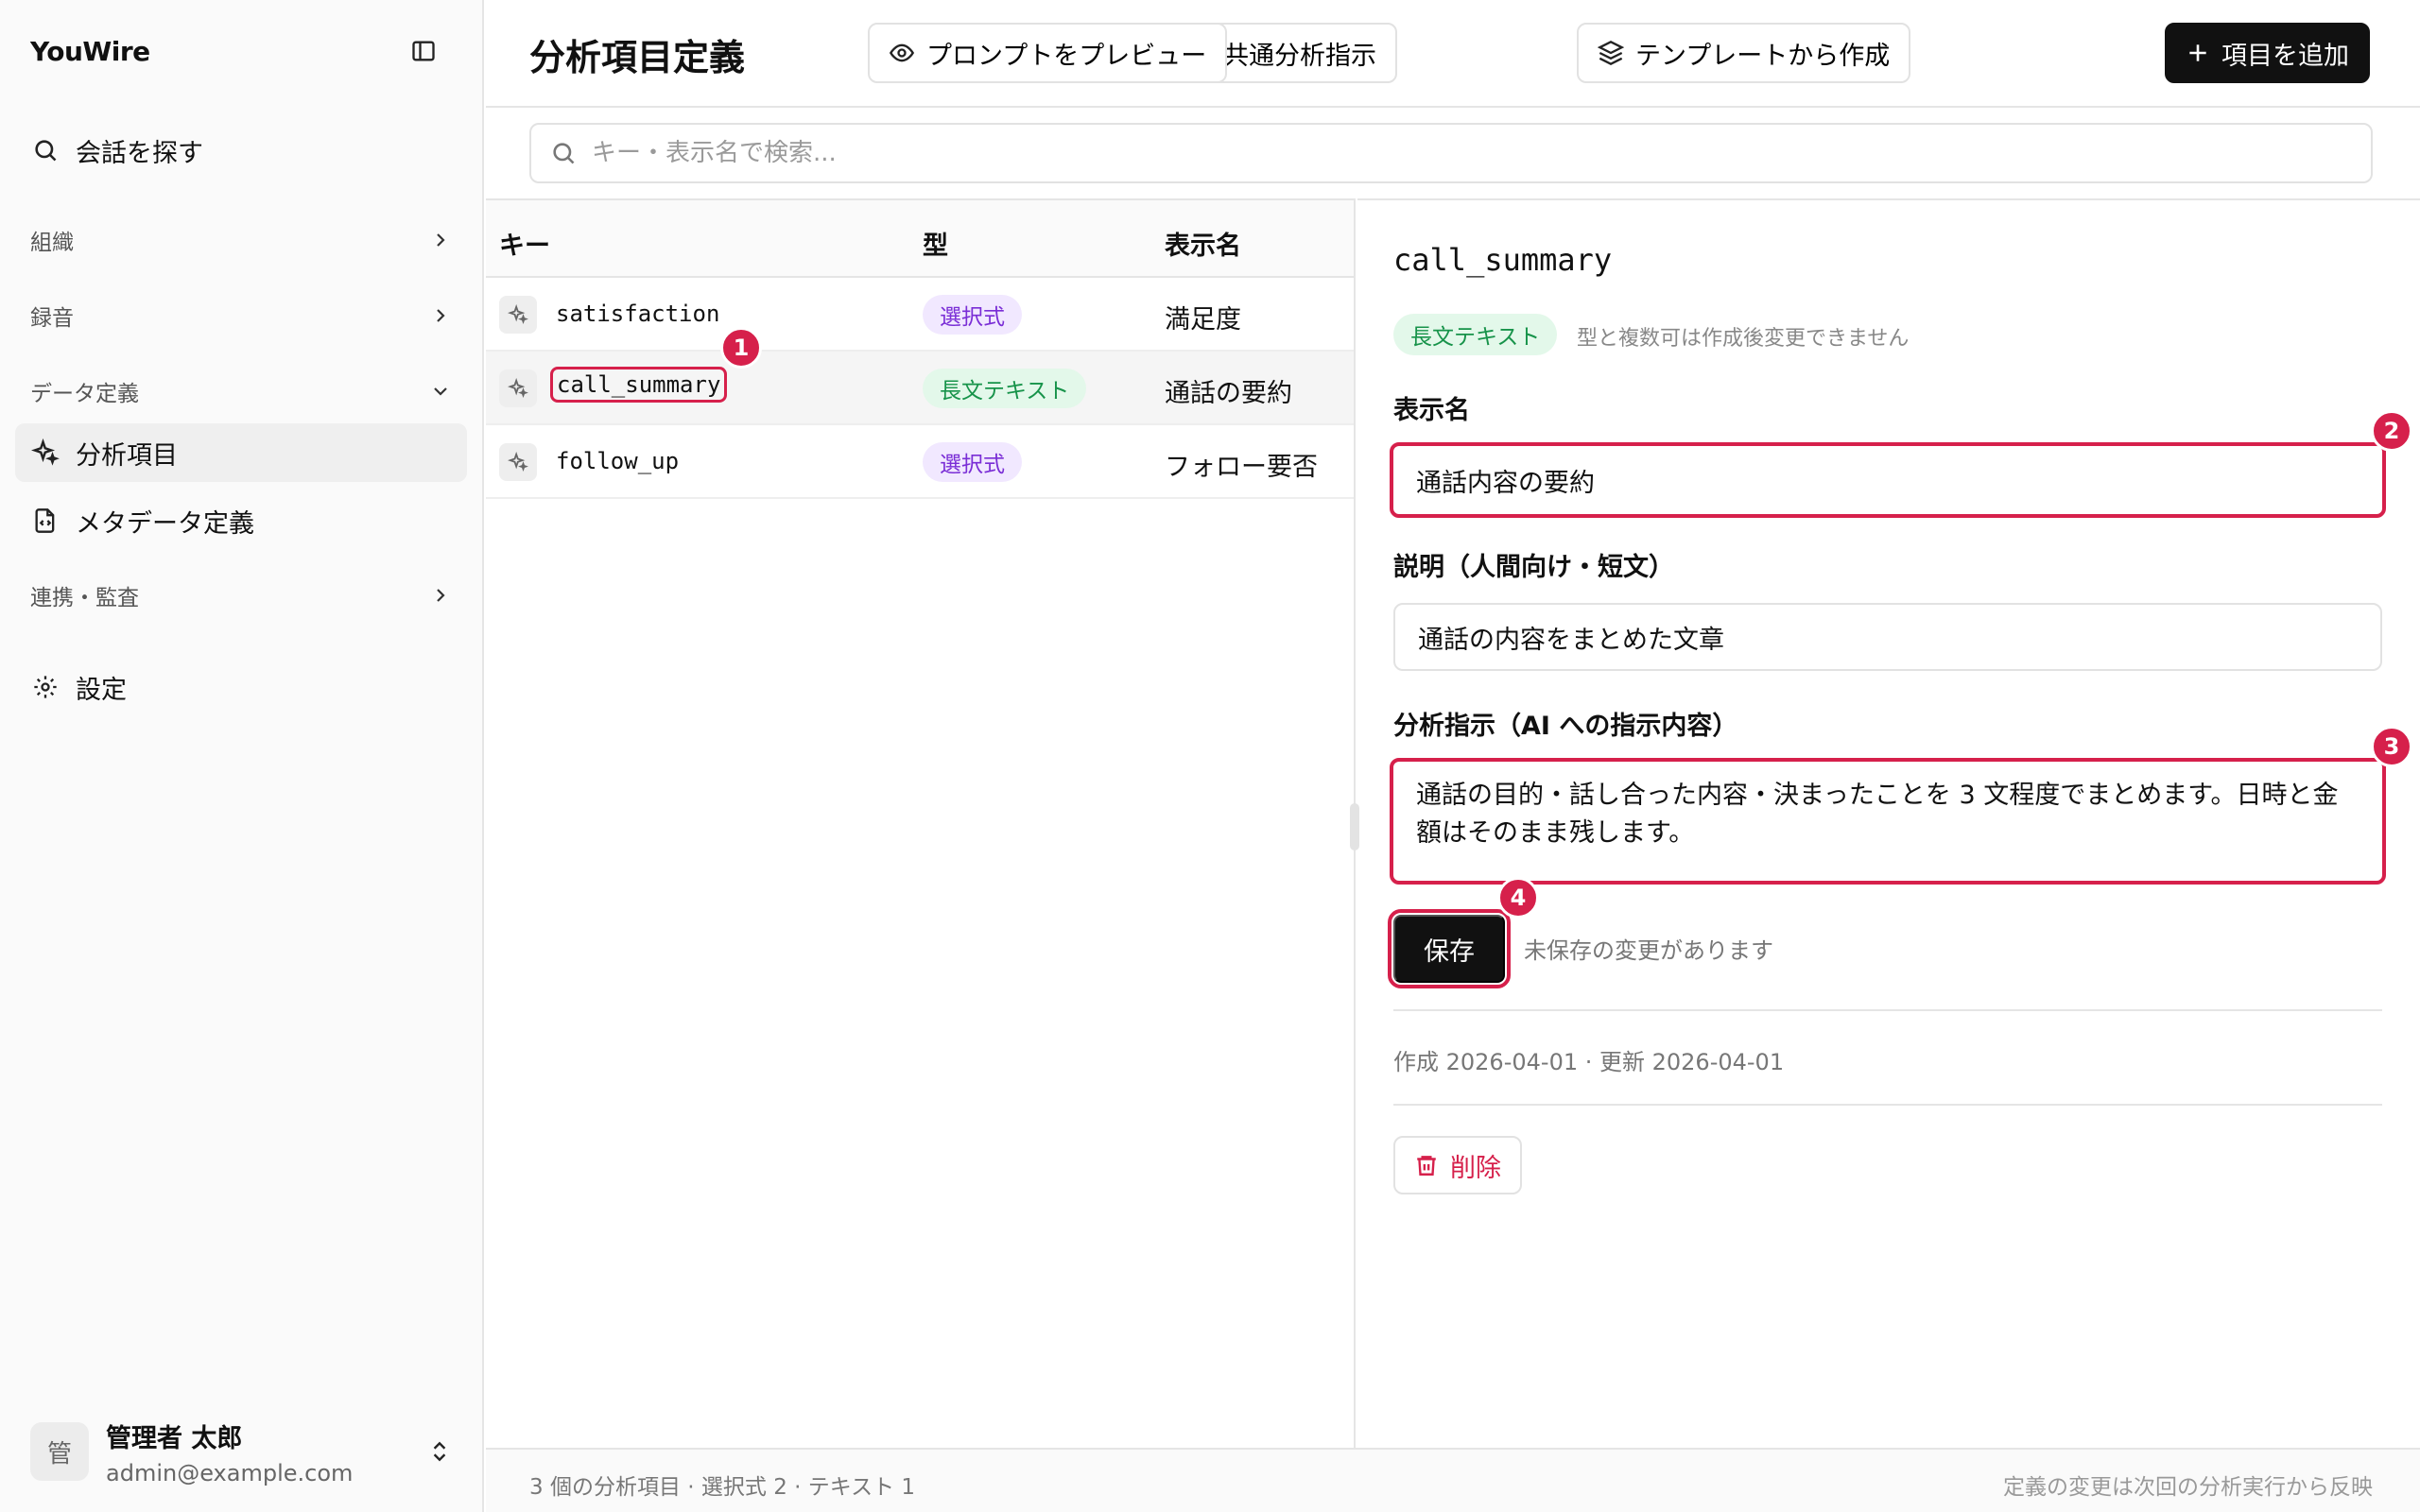 This screenshot has width=2420, height=1512. What do you see at coordinates (525, 243) in the screenshot?
I see `column-header-key: キー` at bounding box center [525, 243].